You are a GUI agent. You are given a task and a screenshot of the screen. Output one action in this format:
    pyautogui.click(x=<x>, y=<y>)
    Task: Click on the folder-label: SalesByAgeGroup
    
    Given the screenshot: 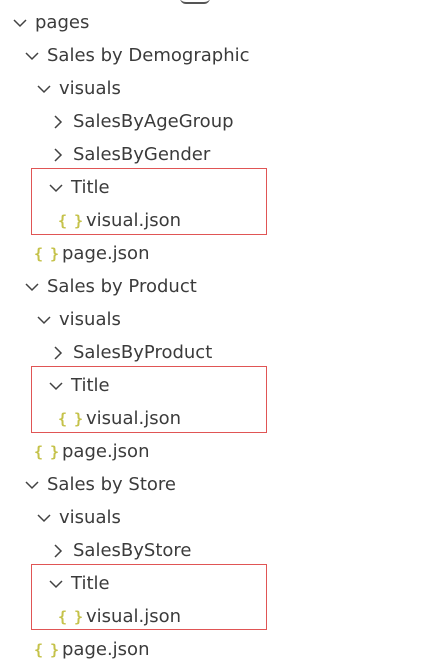 What is the action you would take?
    pyautogui.click(x=153, y=121)
    